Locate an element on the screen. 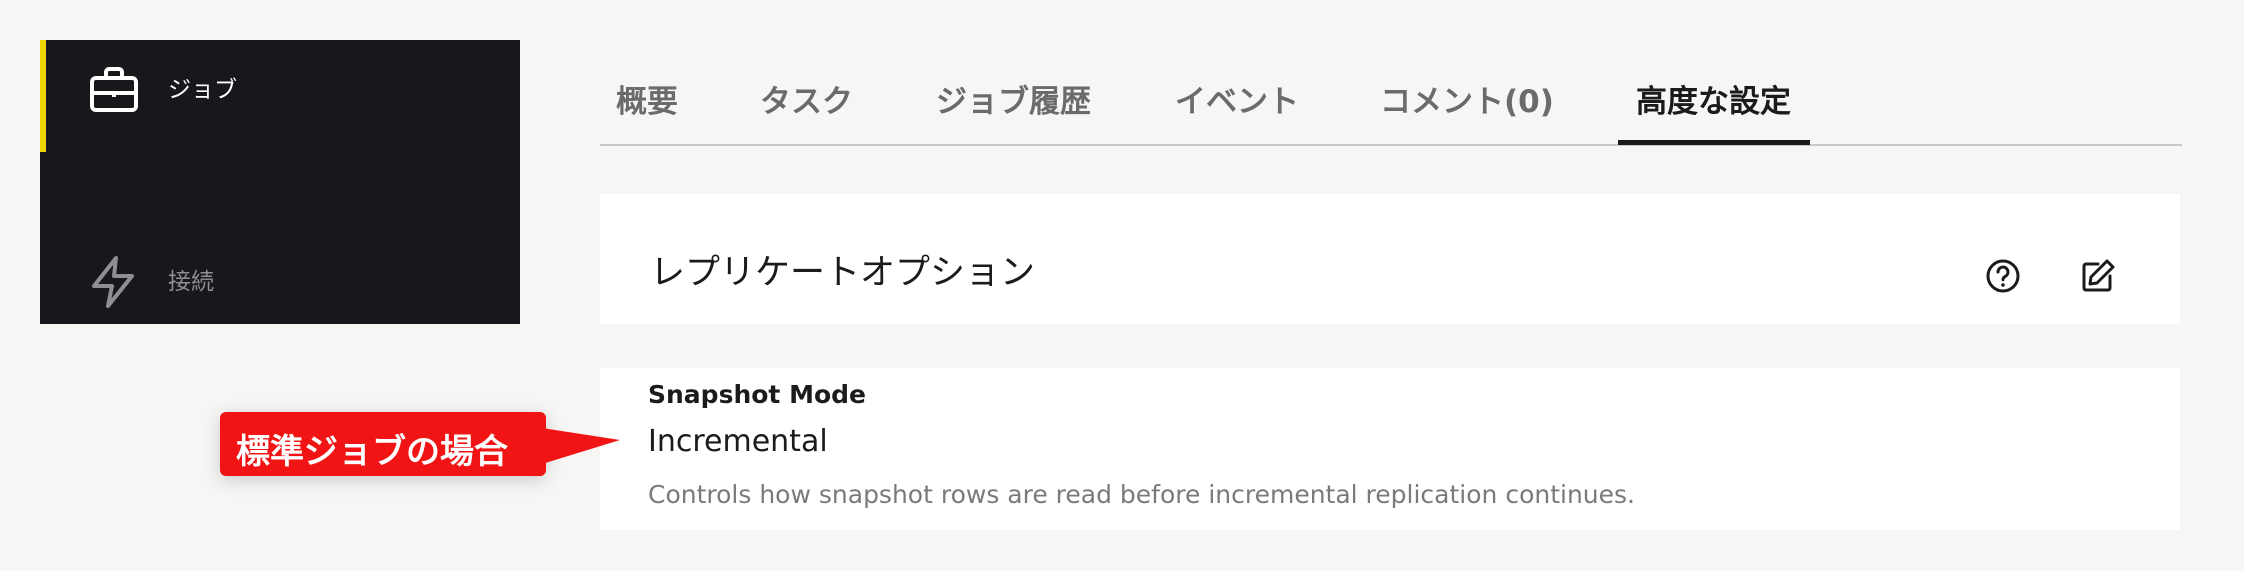 This screenshot has width=2244, height=571. section-title: レプリケートオプション is located at coordinates (843, 273).